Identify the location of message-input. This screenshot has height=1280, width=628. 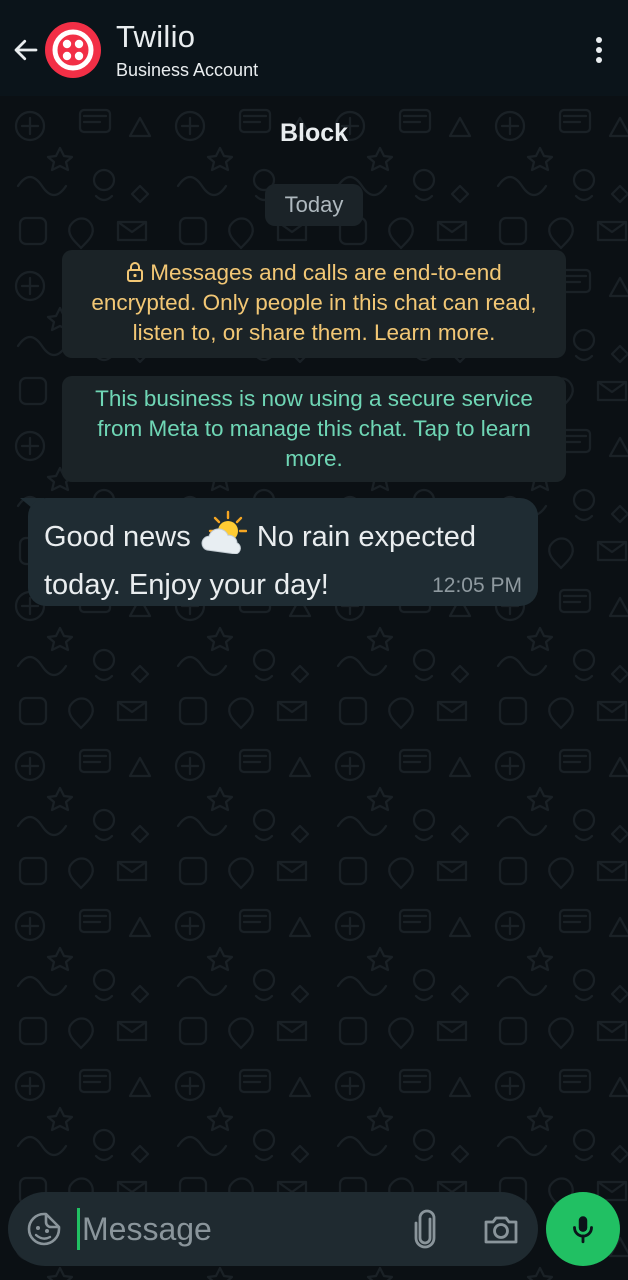
(232, 1229).